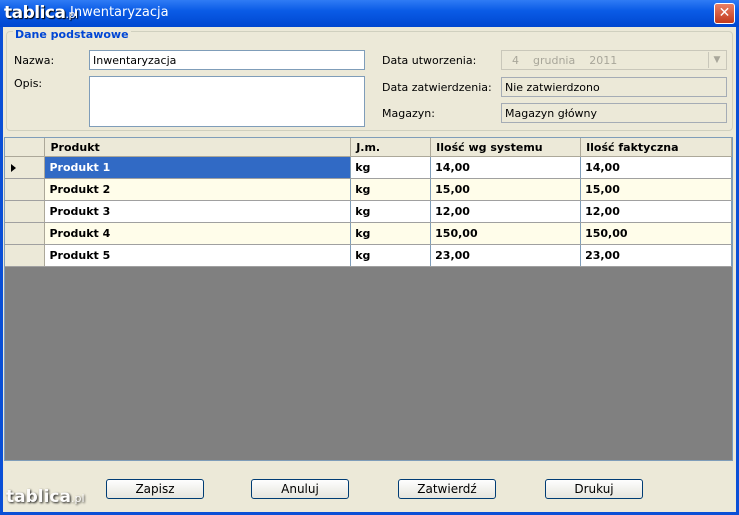  Describe the element at coordinates (656, 147) in the screenshot. I see `column-header: Ilość faktyczna` at that location.